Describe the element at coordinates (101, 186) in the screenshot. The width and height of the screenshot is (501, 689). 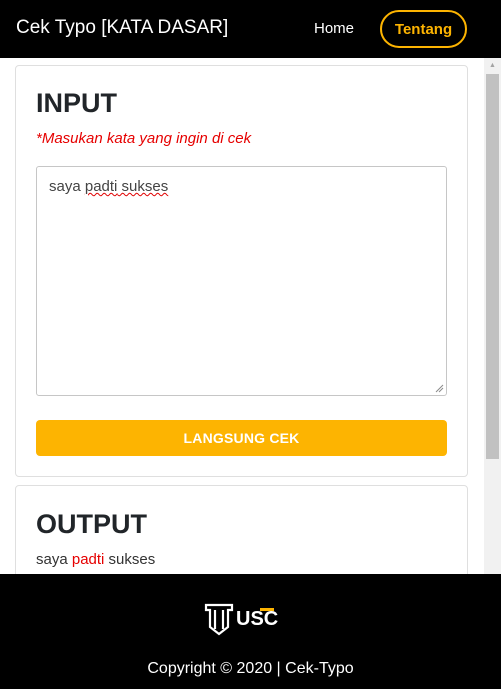
I see `input-text-typo: padti` at that location.